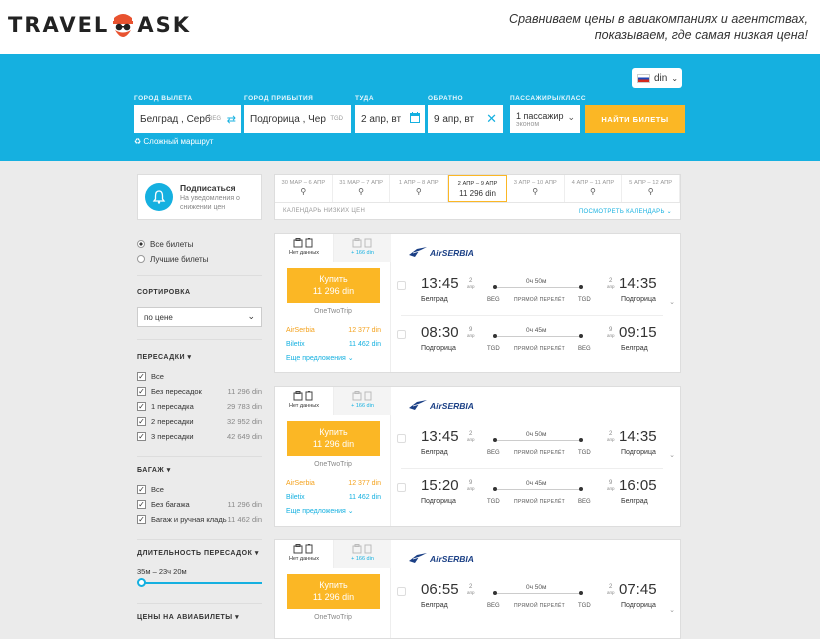 Image resolution: width=820 pixels, height=639 pixels. Describe the element at coordinates (536, 188) in the screenshot. I see `calendar-cell: 3 АПР – 10 АПР ⚲` at that location.